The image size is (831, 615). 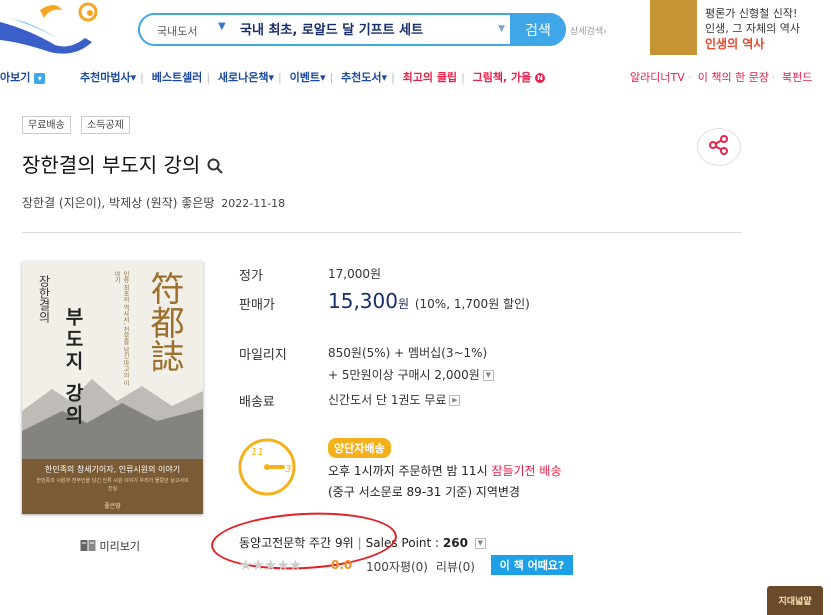 What do you see at coordinates (408, 353) in the screenshot?
I see `mileage-line1: 850원(5%) + 멤버십(3~1%)` at bounding box center [408, 353].